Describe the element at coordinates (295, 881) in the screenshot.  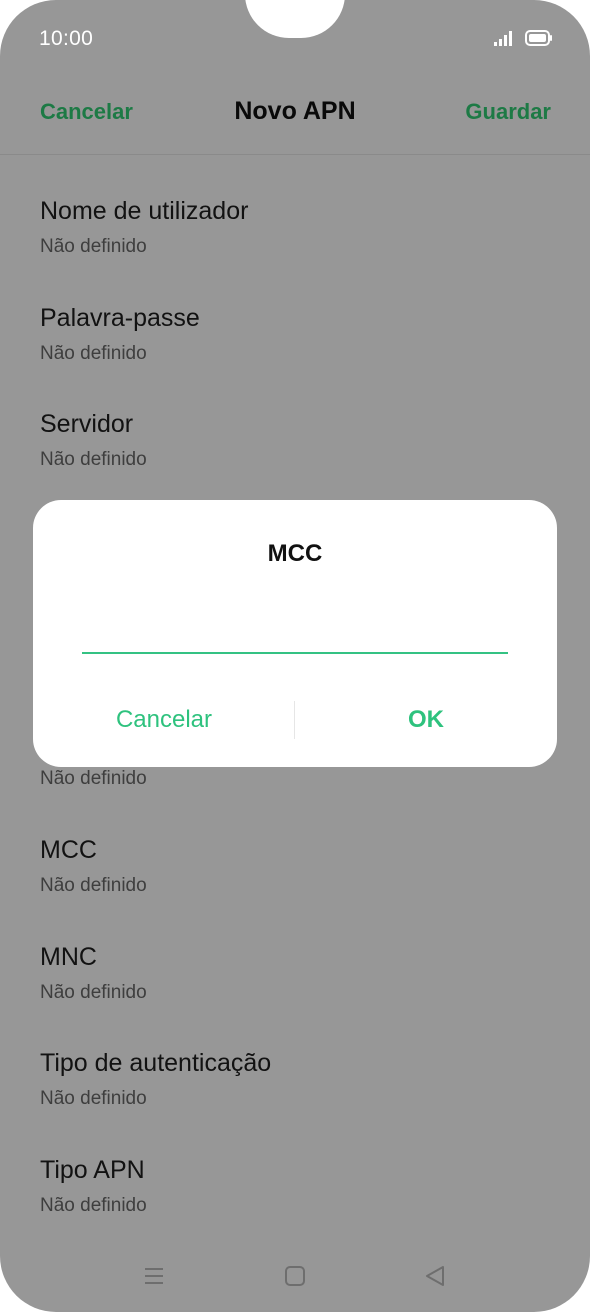
I see `setting-mcc: MCC Não definido` at that location.